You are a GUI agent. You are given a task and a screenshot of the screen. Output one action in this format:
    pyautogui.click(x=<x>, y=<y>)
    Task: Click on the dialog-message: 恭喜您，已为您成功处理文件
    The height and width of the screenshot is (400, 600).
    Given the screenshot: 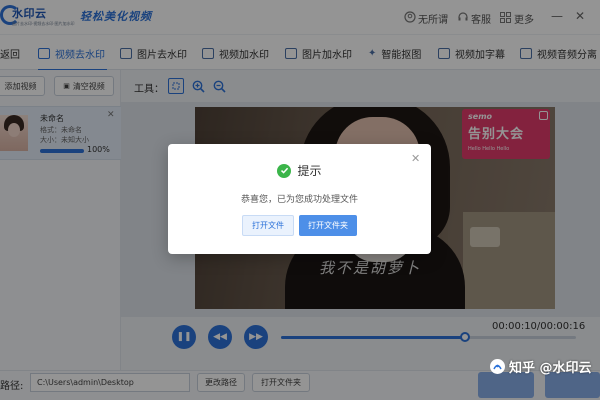 What is the action you would take?
    pyautogui.click(x=299, y=200)
    